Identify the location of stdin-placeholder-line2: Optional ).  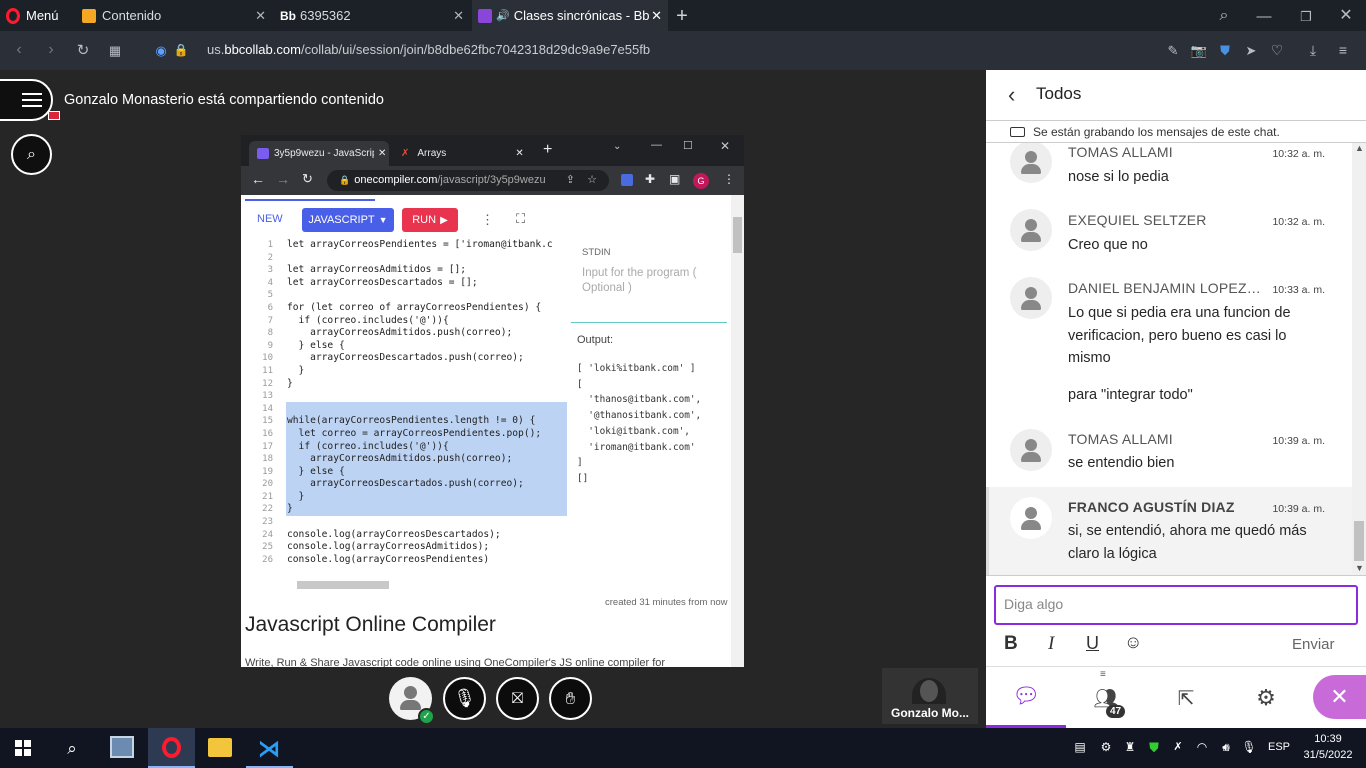
(607, 288).